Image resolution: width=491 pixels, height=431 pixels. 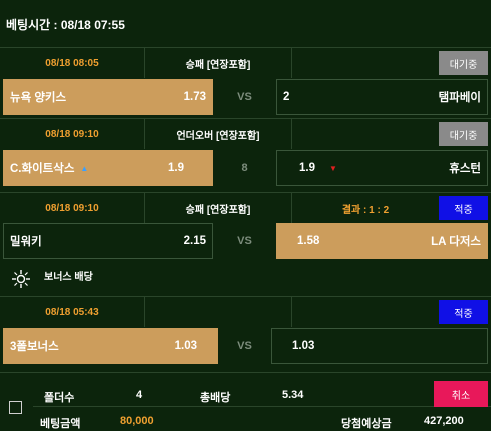 I want to click on bonus-title: 보너스 배당, so click(x=68, y=277).